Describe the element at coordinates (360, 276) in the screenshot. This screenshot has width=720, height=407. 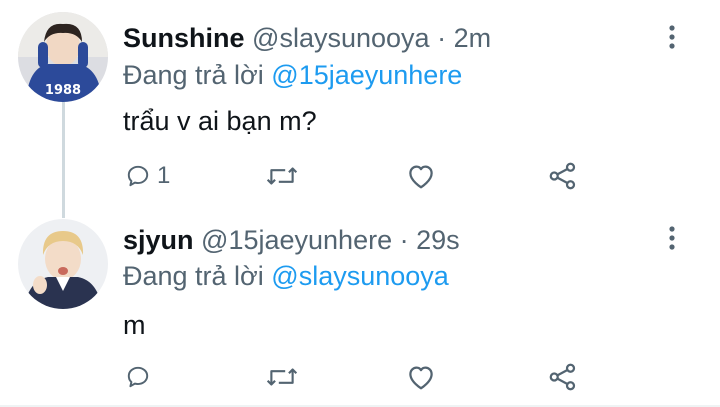
I see `replying-to-handle: @slaysunooya` at that location.